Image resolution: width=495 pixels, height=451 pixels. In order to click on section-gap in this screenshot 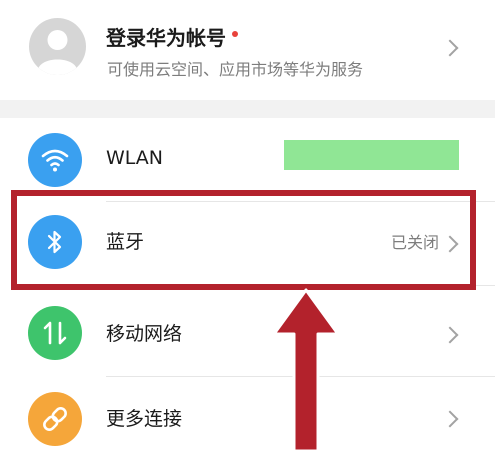, I will do `click(247, 109)`.